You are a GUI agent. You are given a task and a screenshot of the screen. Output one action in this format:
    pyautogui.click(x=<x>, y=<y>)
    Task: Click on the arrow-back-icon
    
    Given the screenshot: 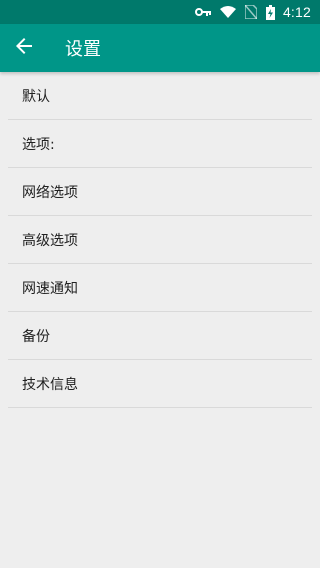 What is the action you would take?
    pyautogui.click(x=24, y=48)
    